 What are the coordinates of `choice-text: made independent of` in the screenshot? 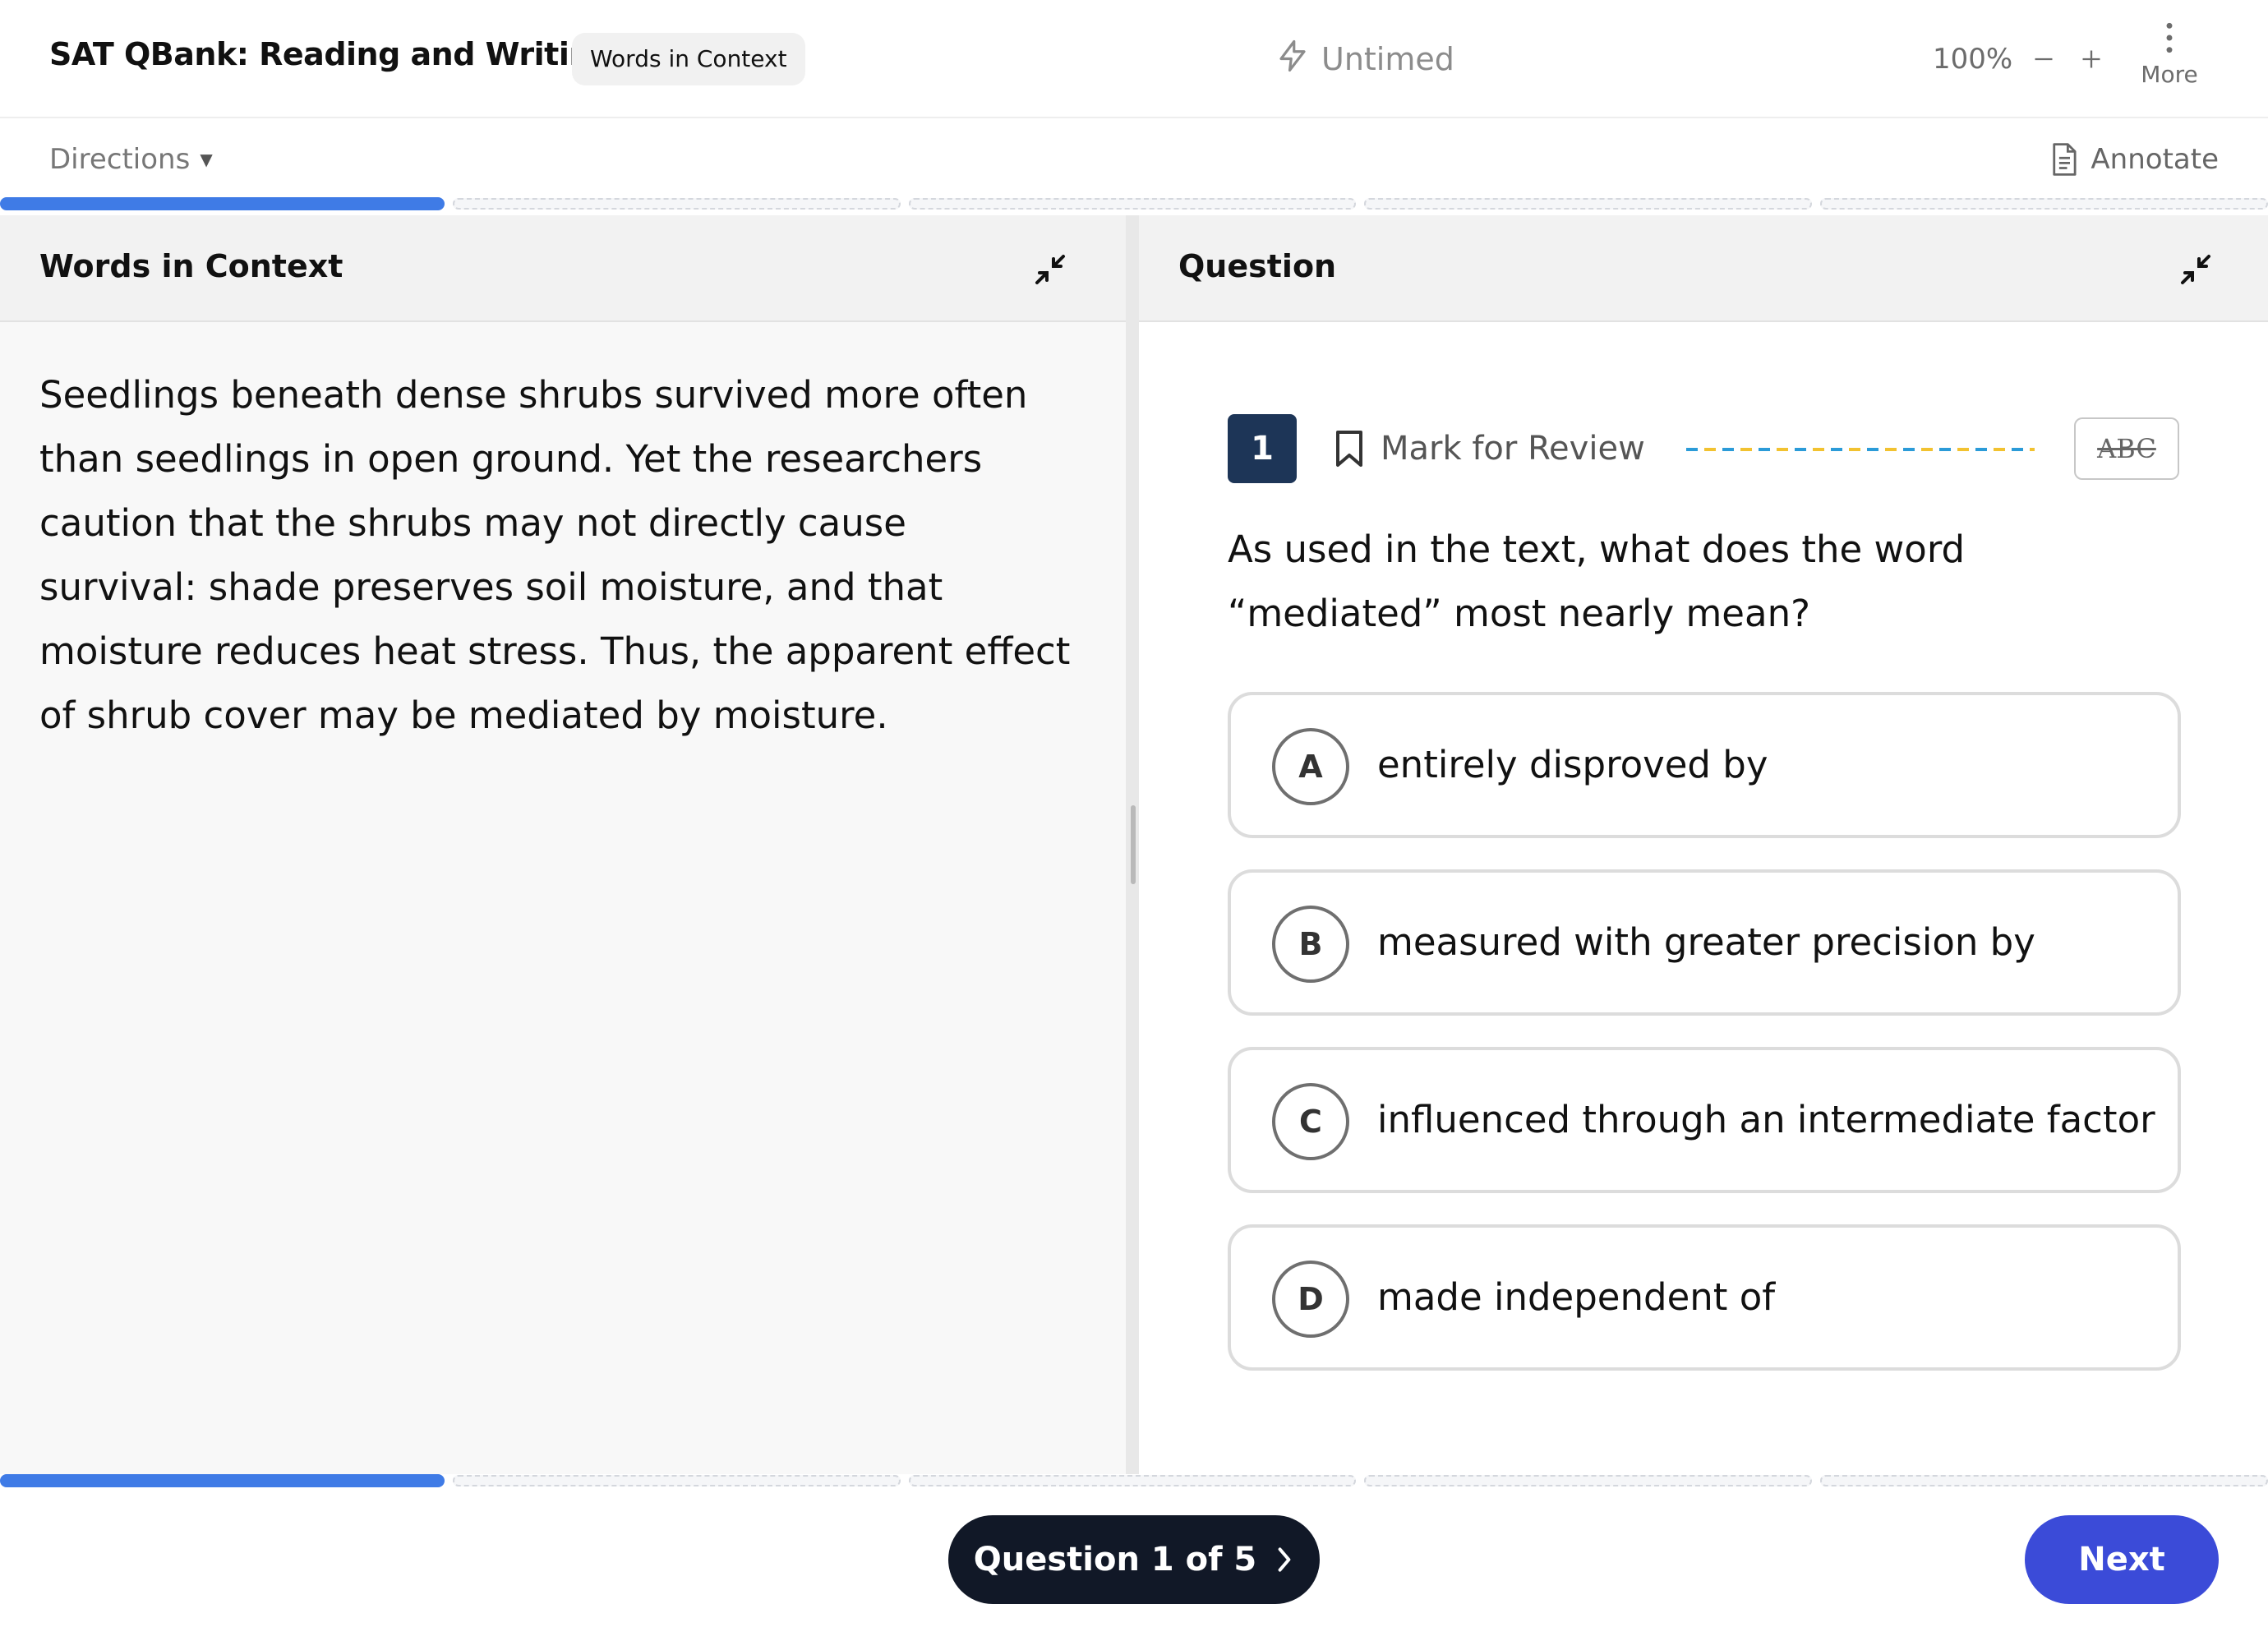 It's located at (1577, 1297).